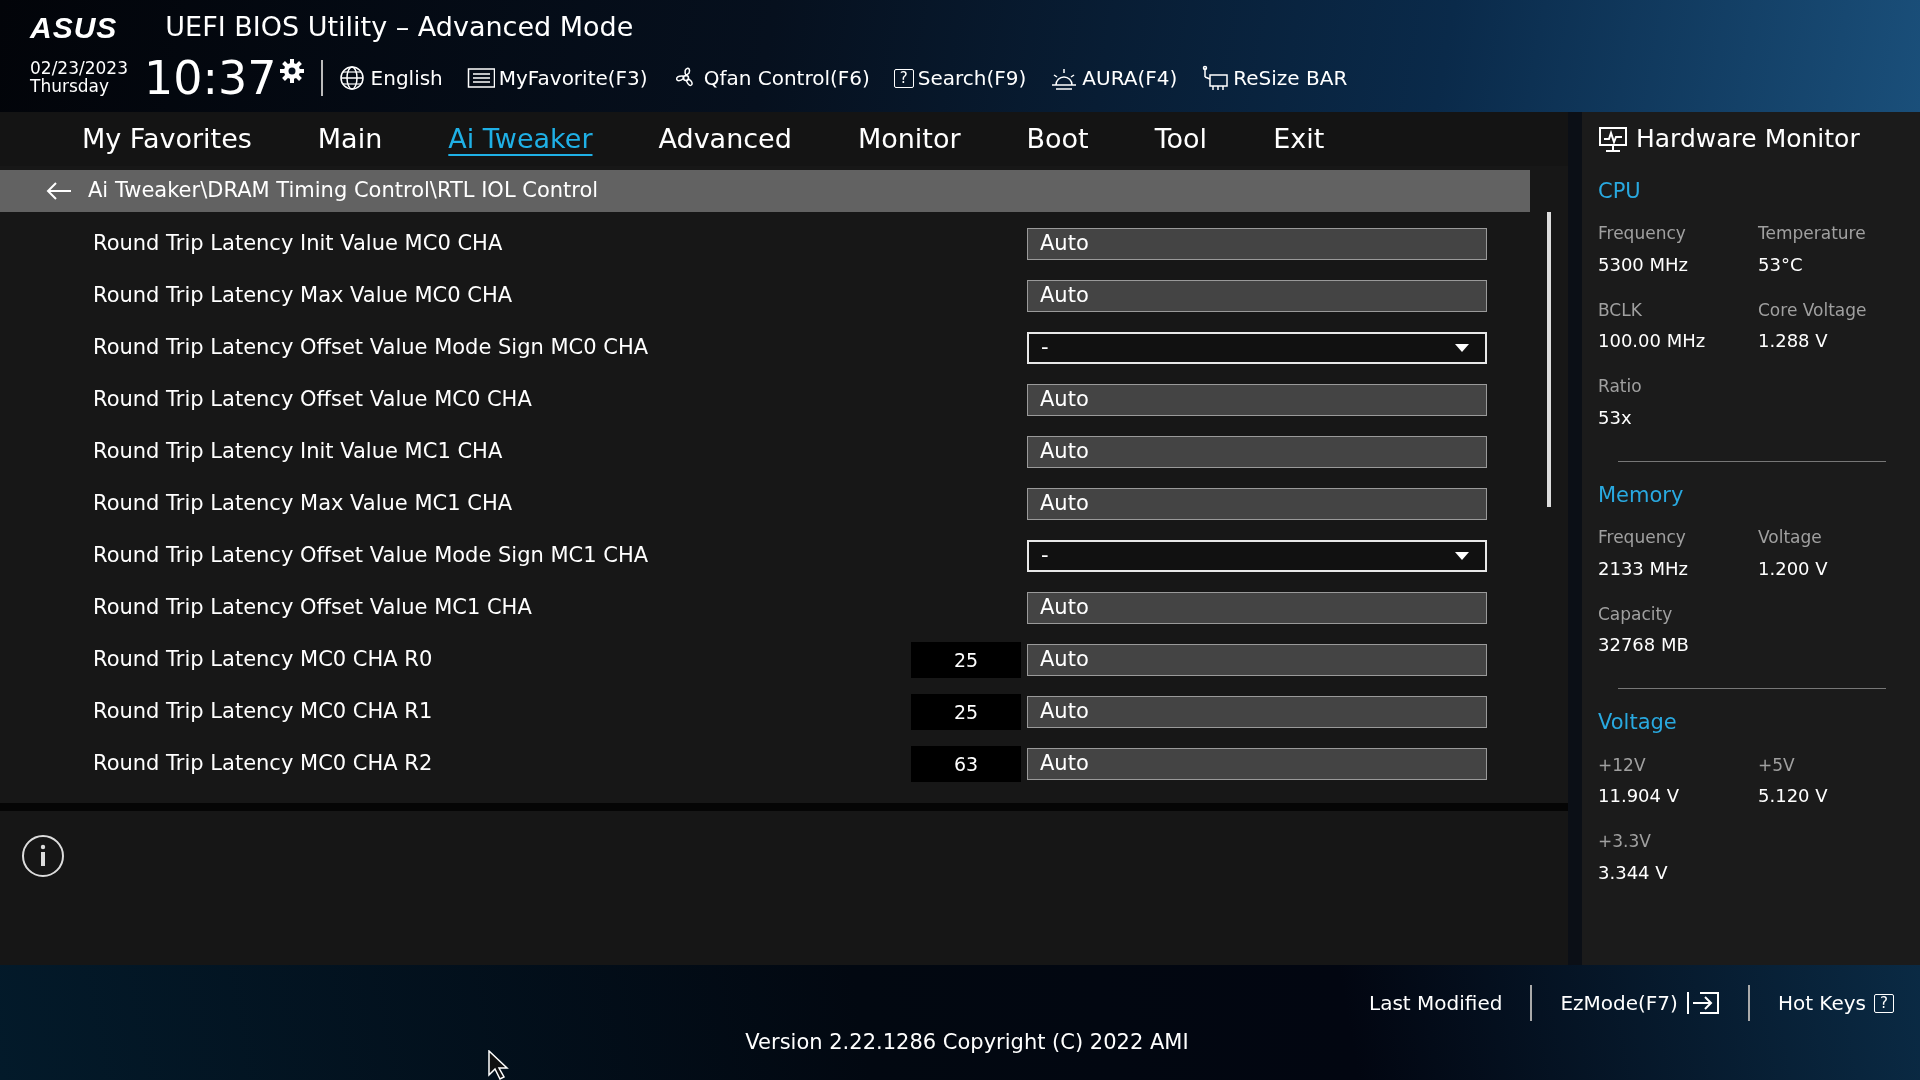  What do you see at coordinates (1641, 495) in the screenshot?
I see `section-title: Memory` at bounding box center [1641, 495].